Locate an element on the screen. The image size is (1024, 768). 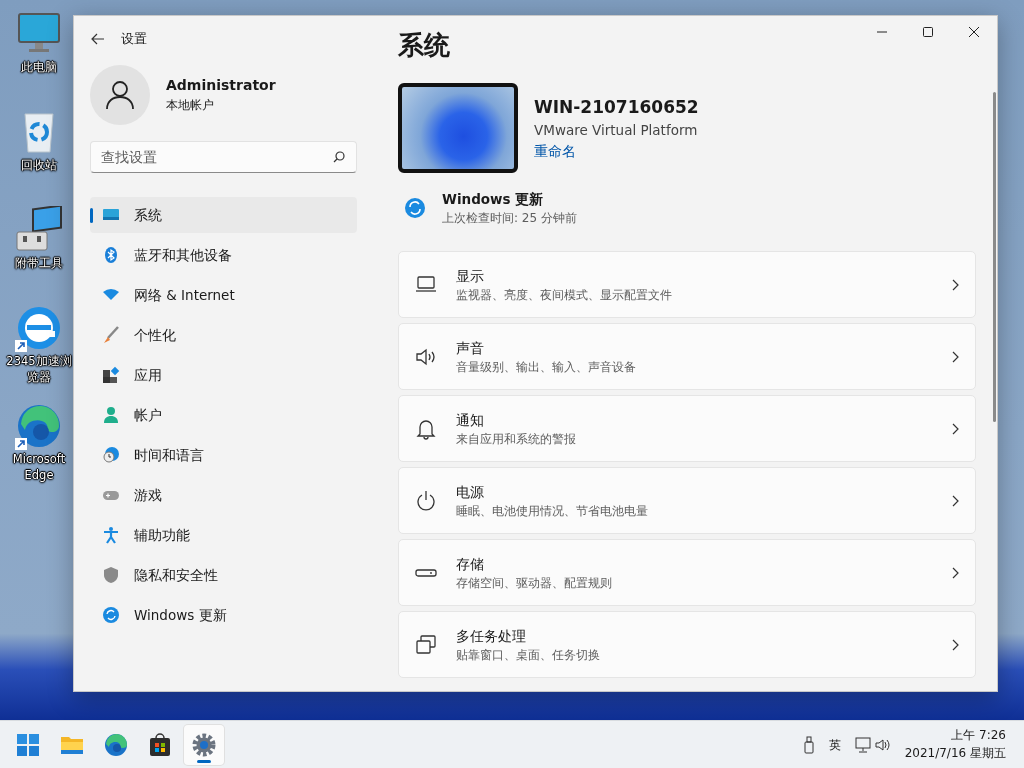
card-title: 声音 is located at coordinates (470, 348).